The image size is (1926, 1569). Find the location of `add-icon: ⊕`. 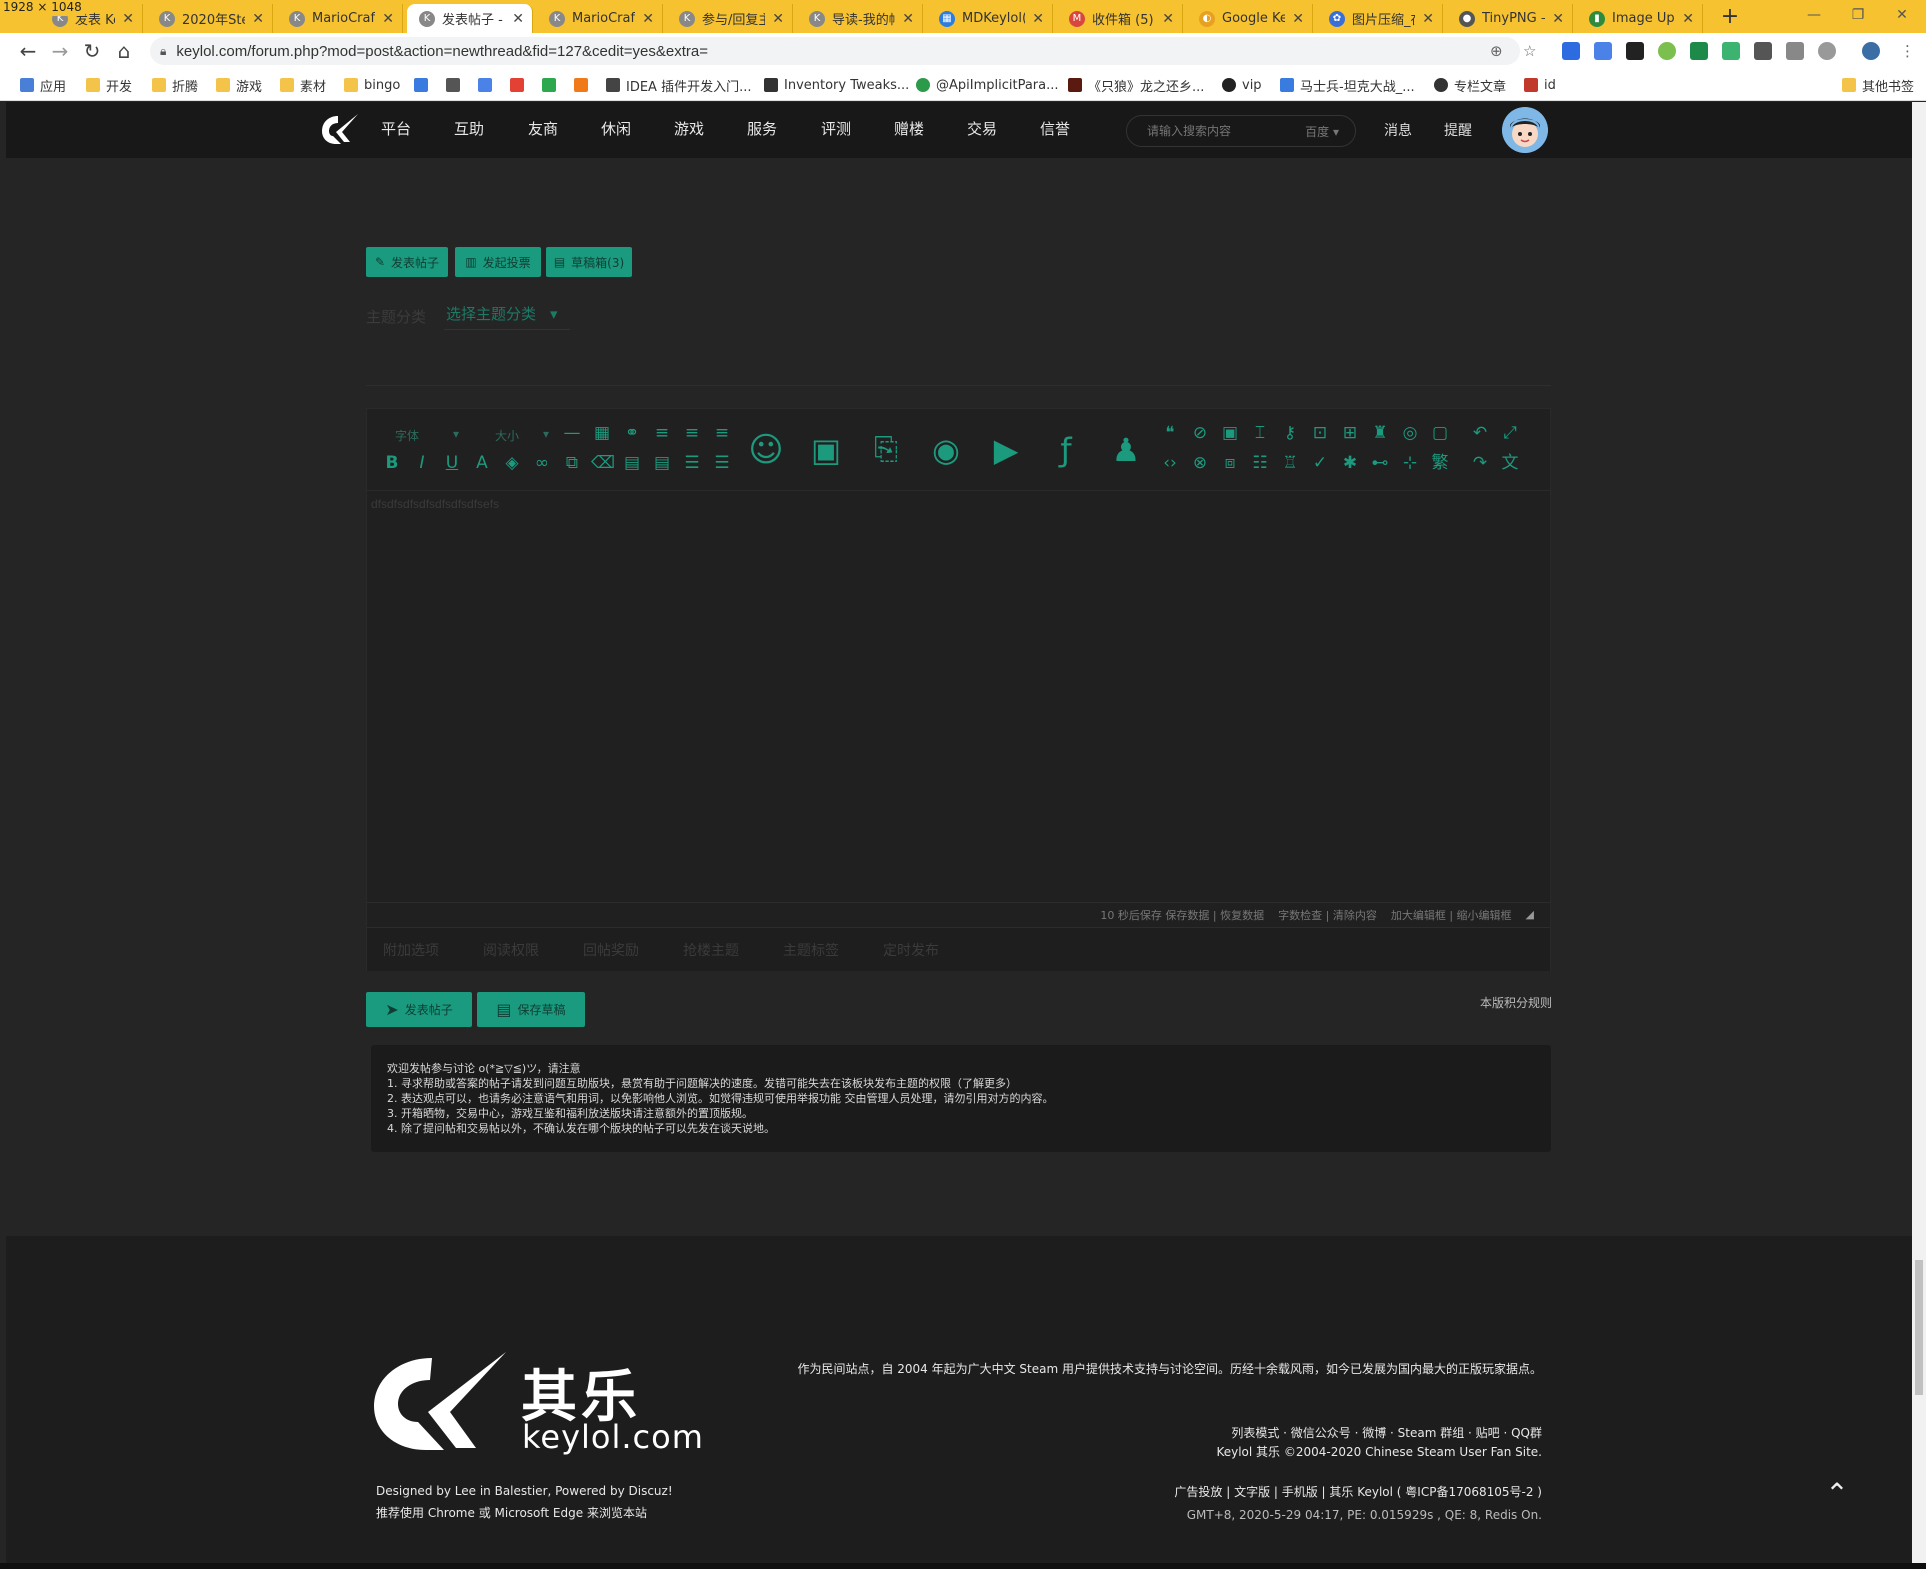

add-icon: ⊕ is located at coordinates (1496, 51).